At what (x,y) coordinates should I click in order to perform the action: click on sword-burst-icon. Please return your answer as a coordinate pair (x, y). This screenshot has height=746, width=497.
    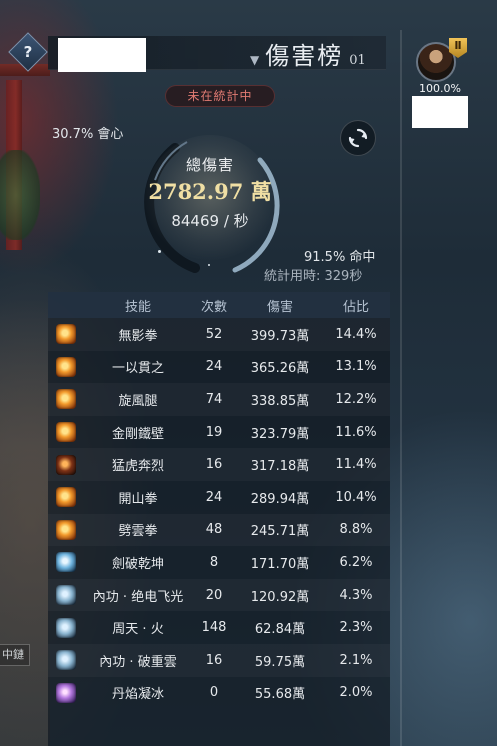
    Looking at the image, I should click on (66, 562).